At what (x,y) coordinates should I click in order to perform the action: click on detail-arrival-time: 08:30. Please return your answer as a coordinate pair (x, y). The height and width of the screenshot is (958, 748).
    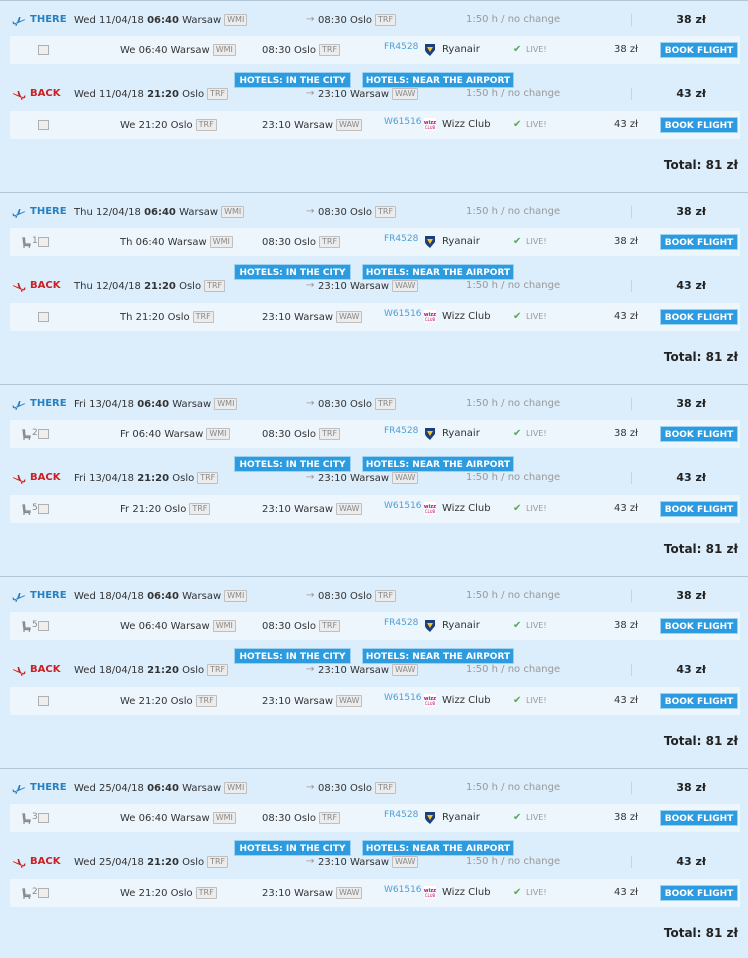
    Looking at the image, I should click on (276, 50).